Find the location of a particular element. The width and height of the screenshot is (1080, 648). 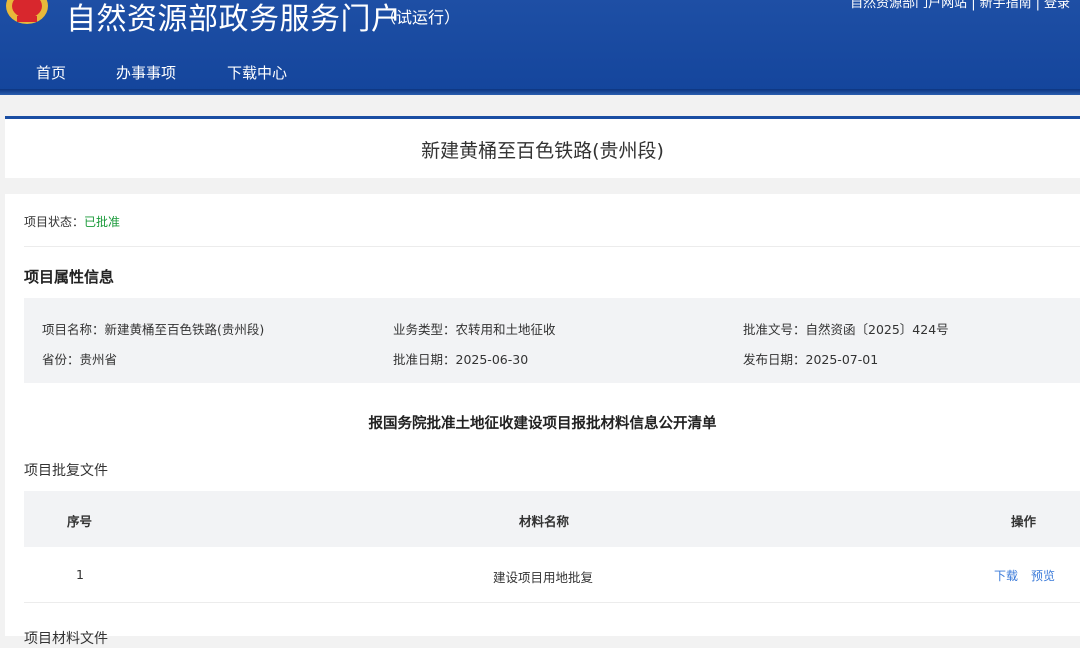

column-index: 序号 is located at coordinates (80, 521).